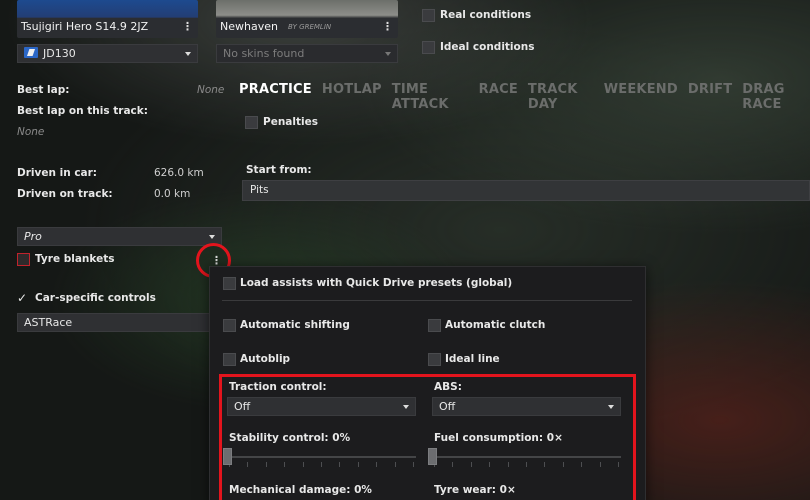  I want to click on best-lap-value: None, so click(211, 90).